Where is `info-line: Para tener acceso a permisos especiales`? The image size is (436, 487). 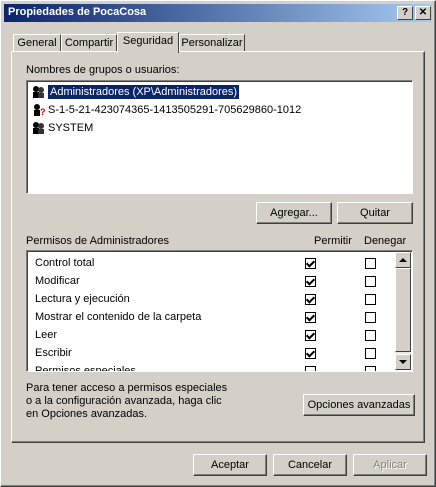
info-line: Para tener acceso a permisos especiales is located at coordinates (127, 388).